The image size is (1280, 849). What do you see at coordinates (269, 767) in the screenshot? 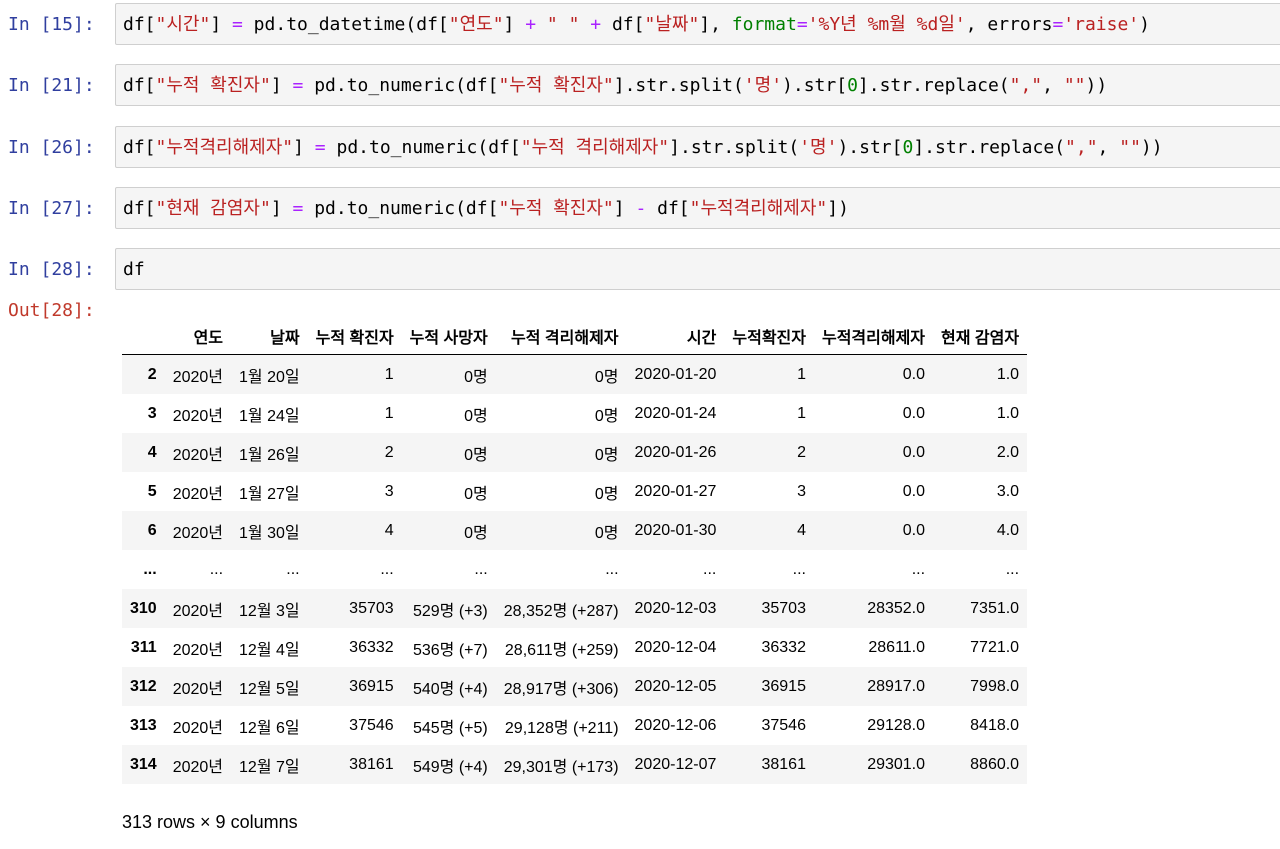
I see `table-cell: 12월 7일` at bounding box center [269, 767].